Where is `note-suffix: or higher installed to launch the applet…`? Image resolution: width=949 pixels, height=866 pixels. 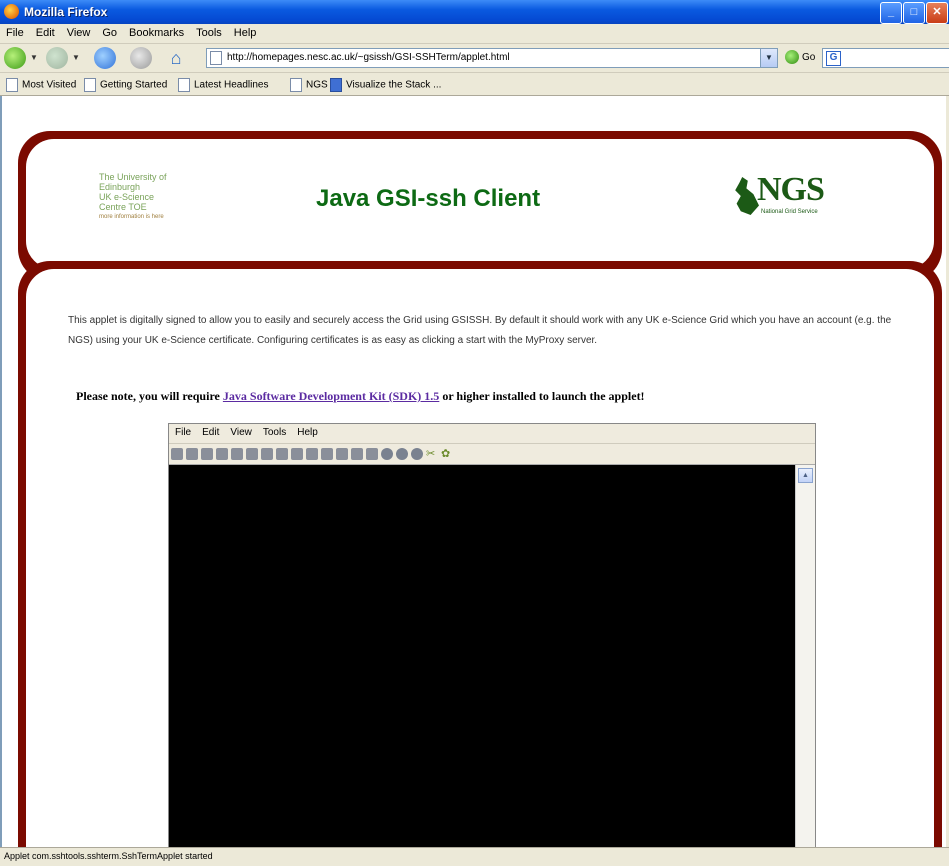
note-suffix: or higher installed to launch the applet… is located at coordinates (542, 396).